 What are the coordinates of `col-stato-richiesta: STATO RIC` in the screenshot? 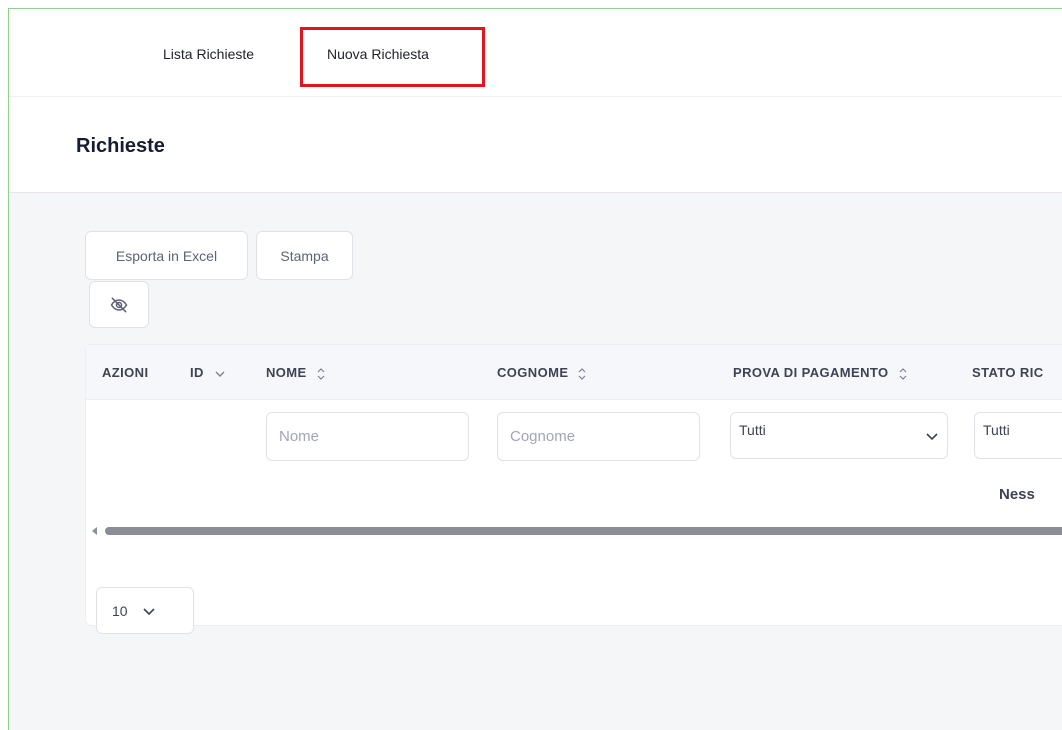 It's located at (1008, 372).